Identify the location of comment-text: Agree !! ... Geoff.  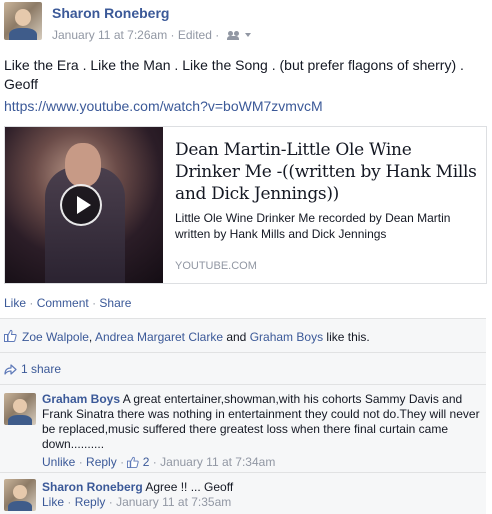
(189, 487).